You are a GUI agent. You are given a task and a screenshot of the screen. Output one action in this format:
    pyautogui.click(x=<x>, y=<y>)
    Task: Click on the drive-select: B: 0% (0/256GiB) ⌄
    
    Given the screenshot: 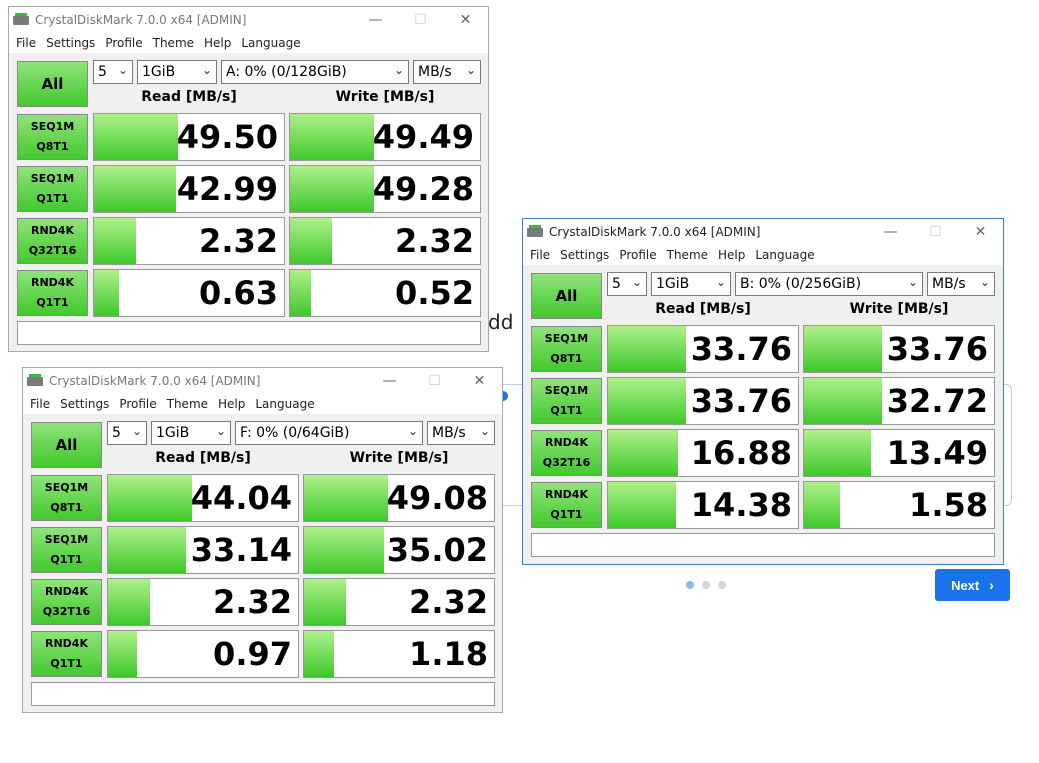 What is the action you would take?
    pyautogui.click(x=829, y=284)
    